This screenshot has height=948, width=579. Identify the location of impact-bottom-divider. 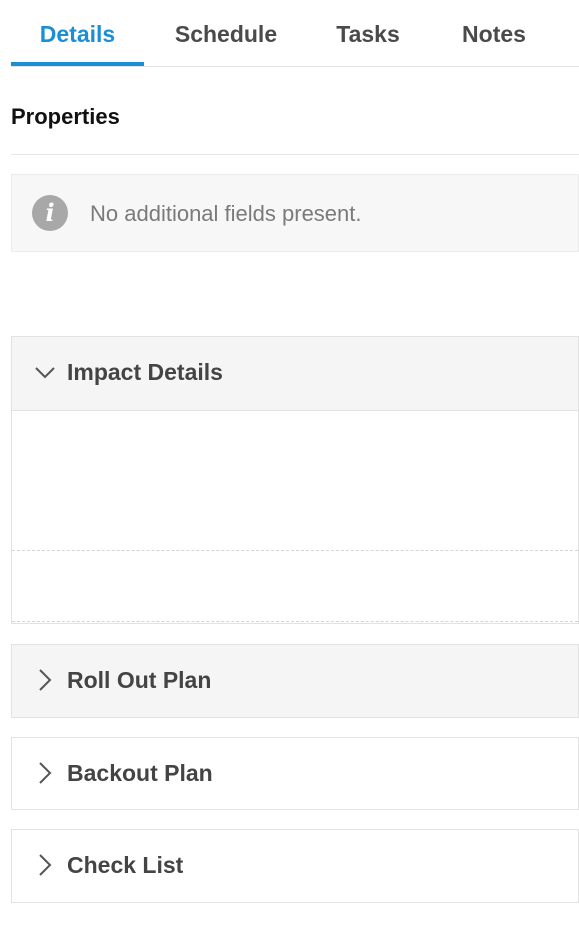
(295, 621).